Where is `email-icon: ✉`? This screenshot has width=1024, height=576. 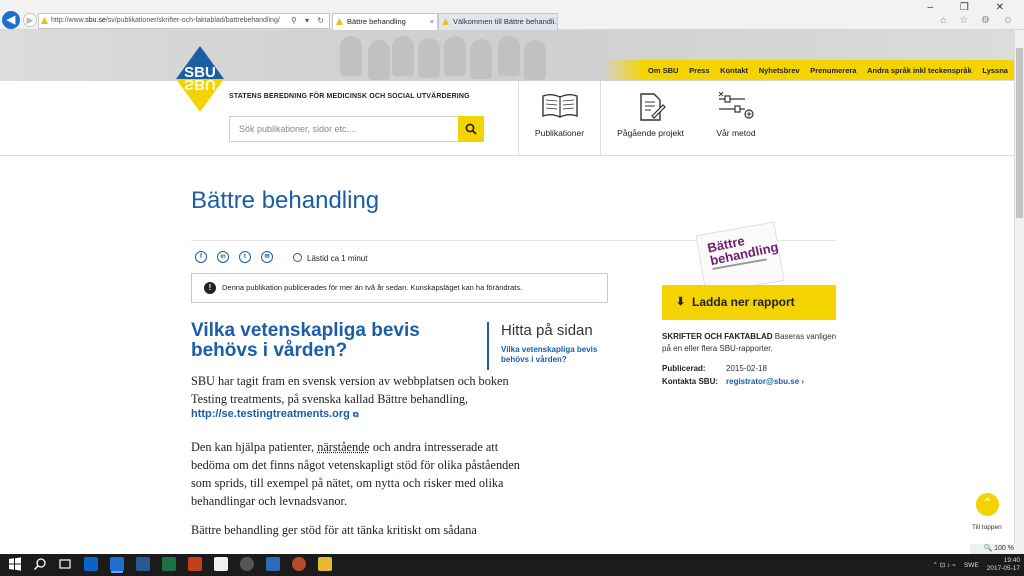 email-icon: ✉ is located at coordinates (267, 257).